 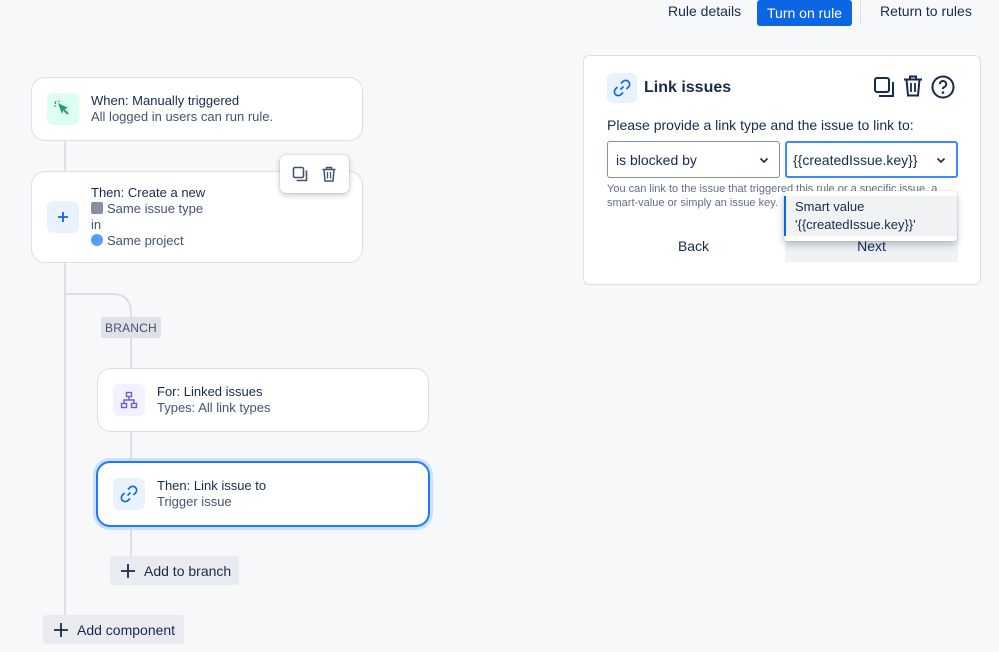 What do you see at coordinates (314, 174) in the screenshot?
I see `card-toolbar` at bounding box center [314, 174].